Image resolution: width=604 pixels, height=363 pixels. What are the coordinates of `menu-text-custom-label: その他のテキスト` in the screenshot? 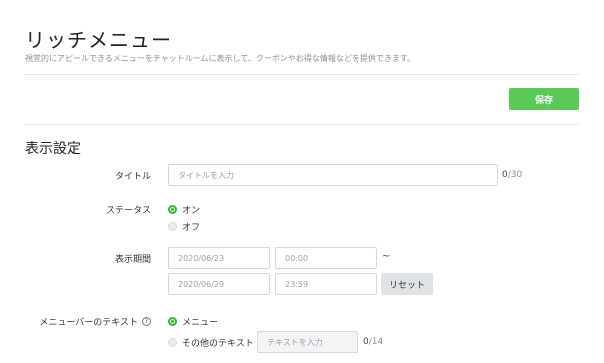 It's located at (218, 344).